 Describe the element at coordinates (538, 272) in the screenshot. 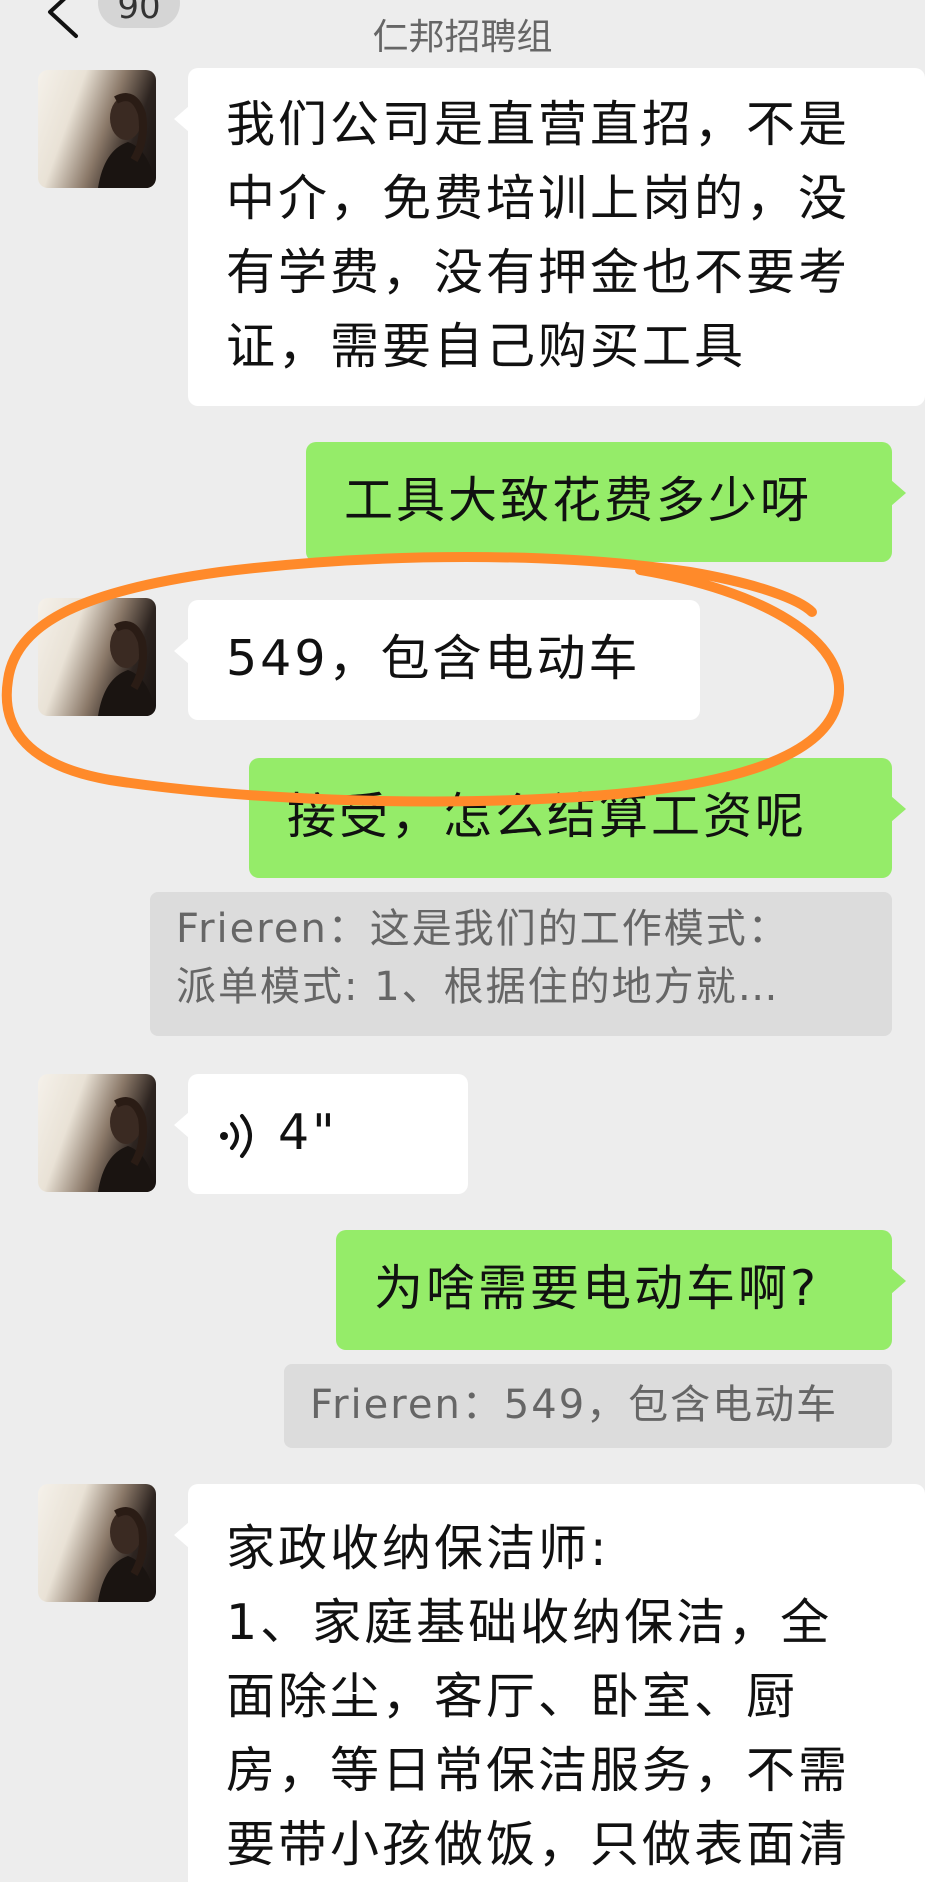

I see `message-line: 有学费，没有押金也不要考` at that location.